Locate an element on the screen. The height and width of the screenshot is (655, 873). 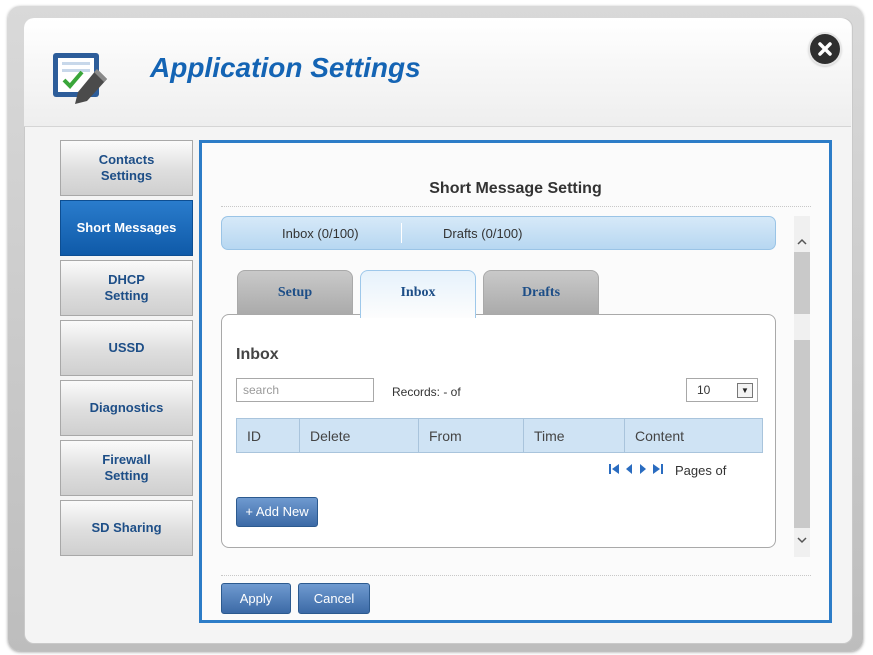
sidebar-item-firewall-setting: Firewall Setting is located at coordinates (126, 468).